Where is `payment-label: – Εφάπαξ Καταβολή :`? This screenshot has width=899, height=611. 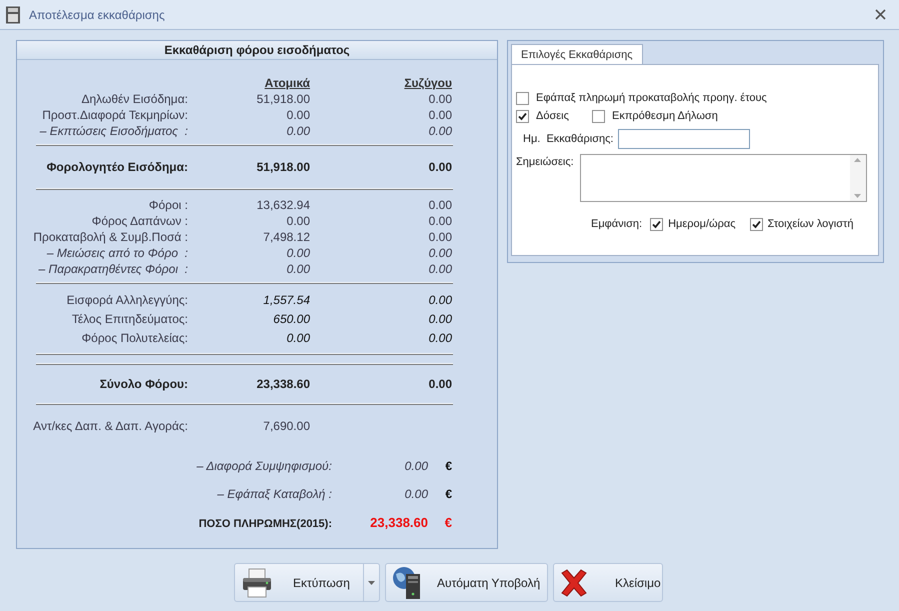 payment-label: – Εφάπαξ Καταβολή : is located at coordinates (274, 494).